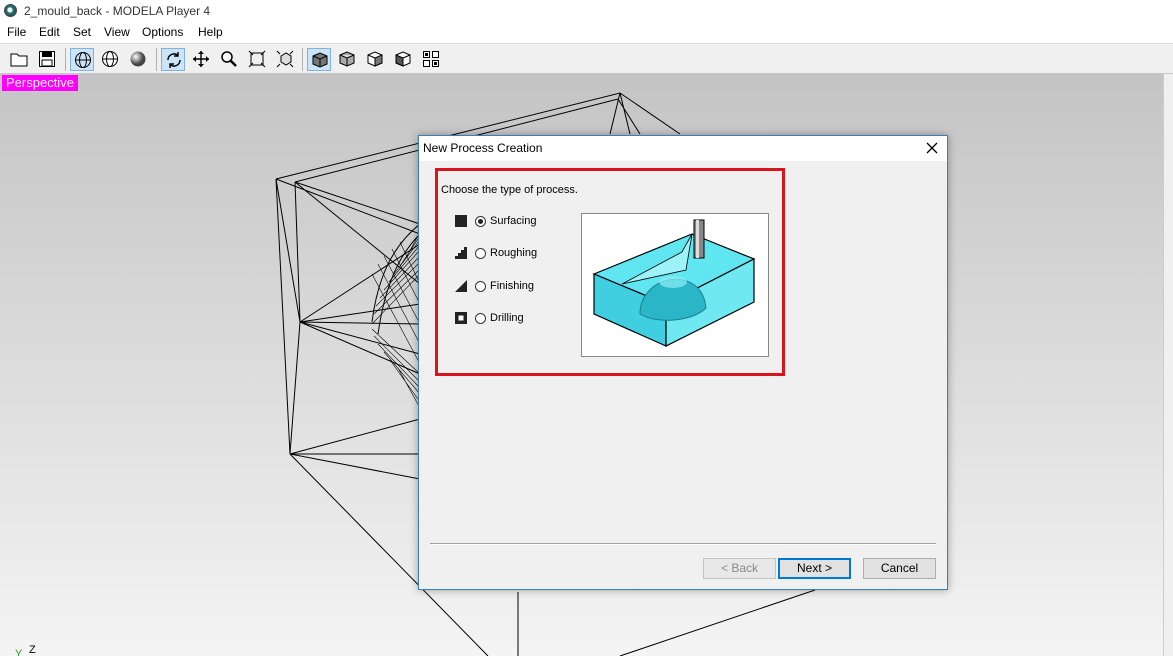  Describe the element at coordinates (229, 59) in the screenshot. I see `zoom-icon` at that location.